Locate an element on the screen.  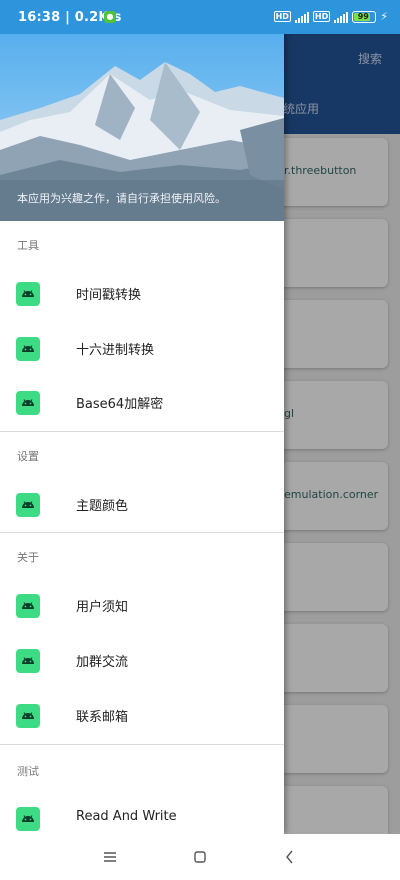
menu-item-label: 时间戳转换 is located at coordinates (109, 295).